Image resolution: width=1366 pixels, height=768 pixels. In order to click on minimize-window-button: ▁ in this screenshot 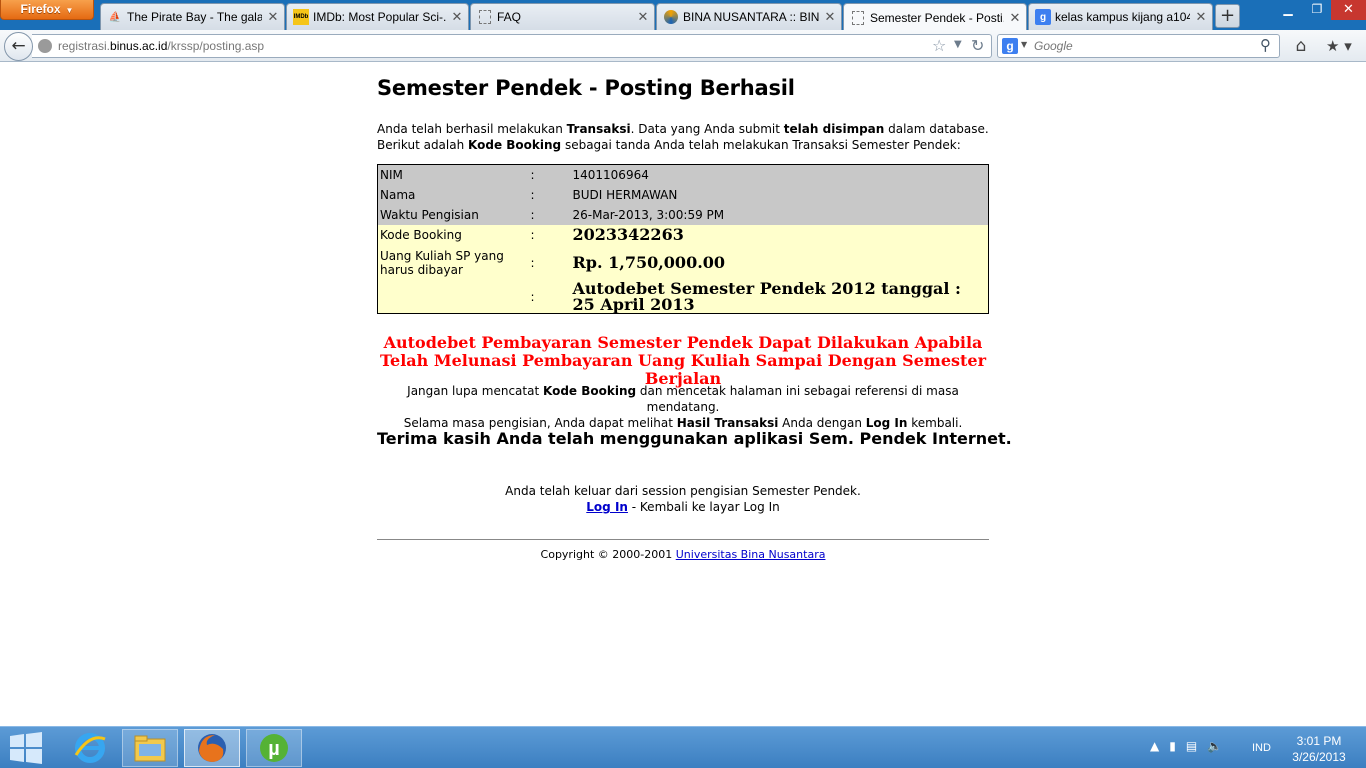, I will do `click(1288, 10)`.